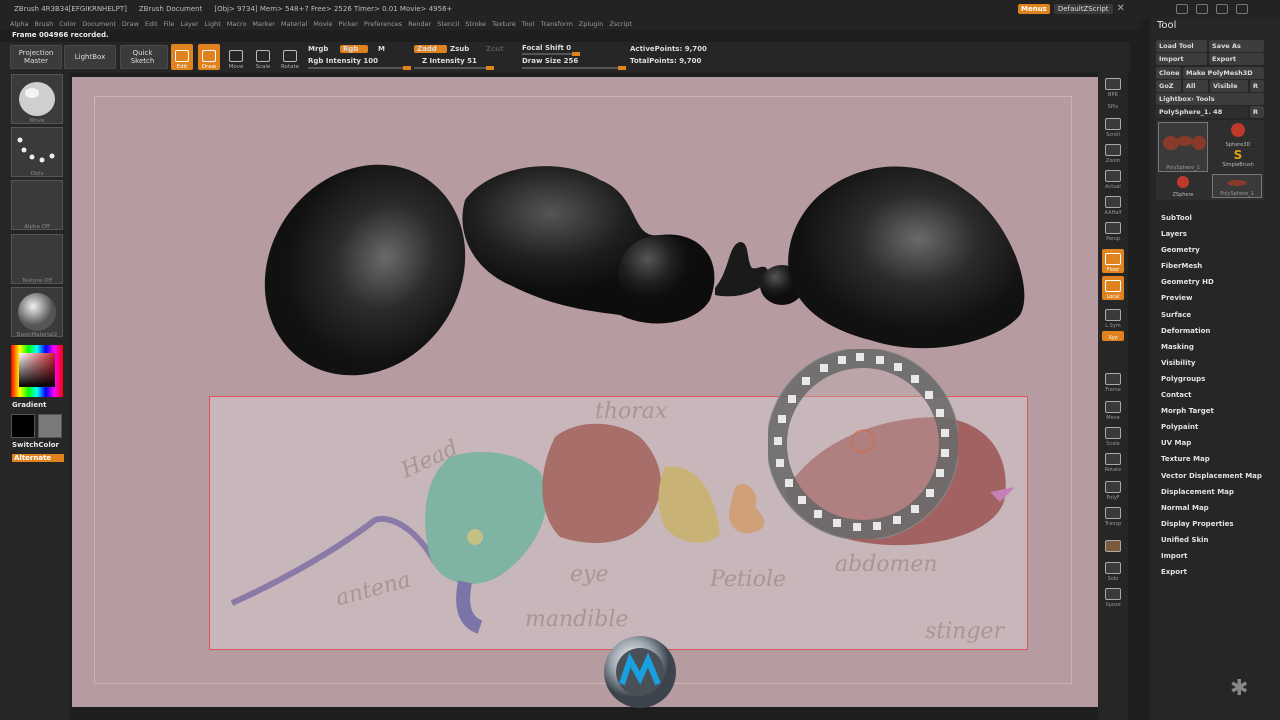 This screenshot has width=1280, height=720. What do you see at coordinates (151, 24) in the screenshot?
I see `menu-edit: Edit` at bounding box center [151, 24].